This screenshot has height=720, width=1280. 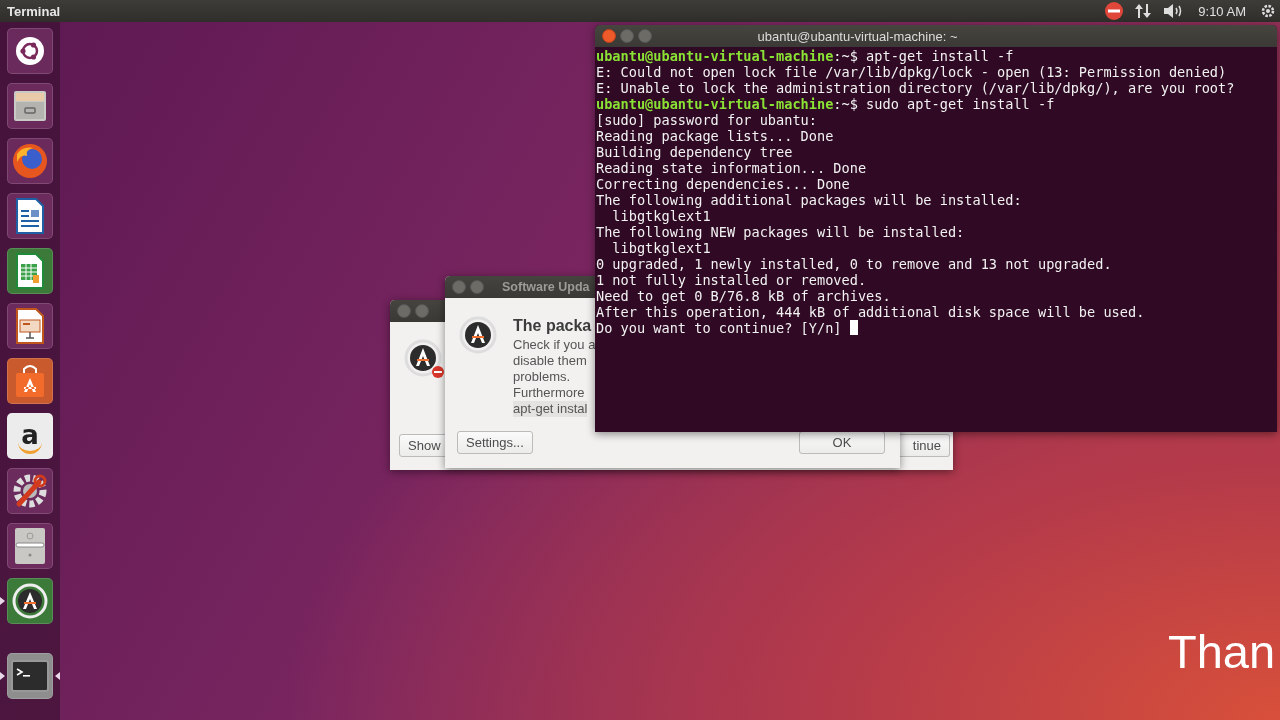 What do you see at coordinates (550, 409) in the screenshot?
I see `command-text: apt-get instal` at bounding box center [550, 409].